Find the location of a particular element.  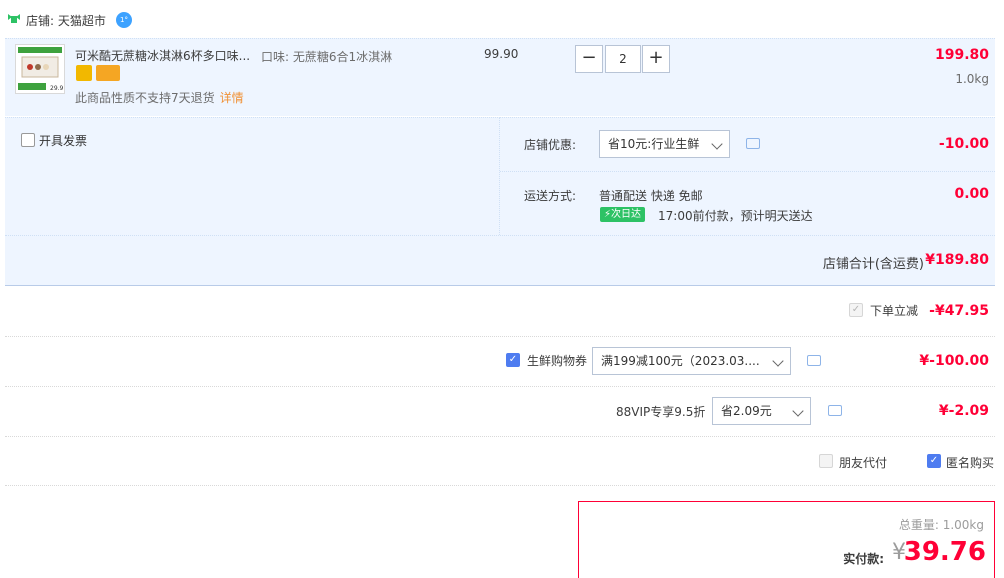

total-weight: 总重量: 1.00kg is located at coordinates (941, 525).